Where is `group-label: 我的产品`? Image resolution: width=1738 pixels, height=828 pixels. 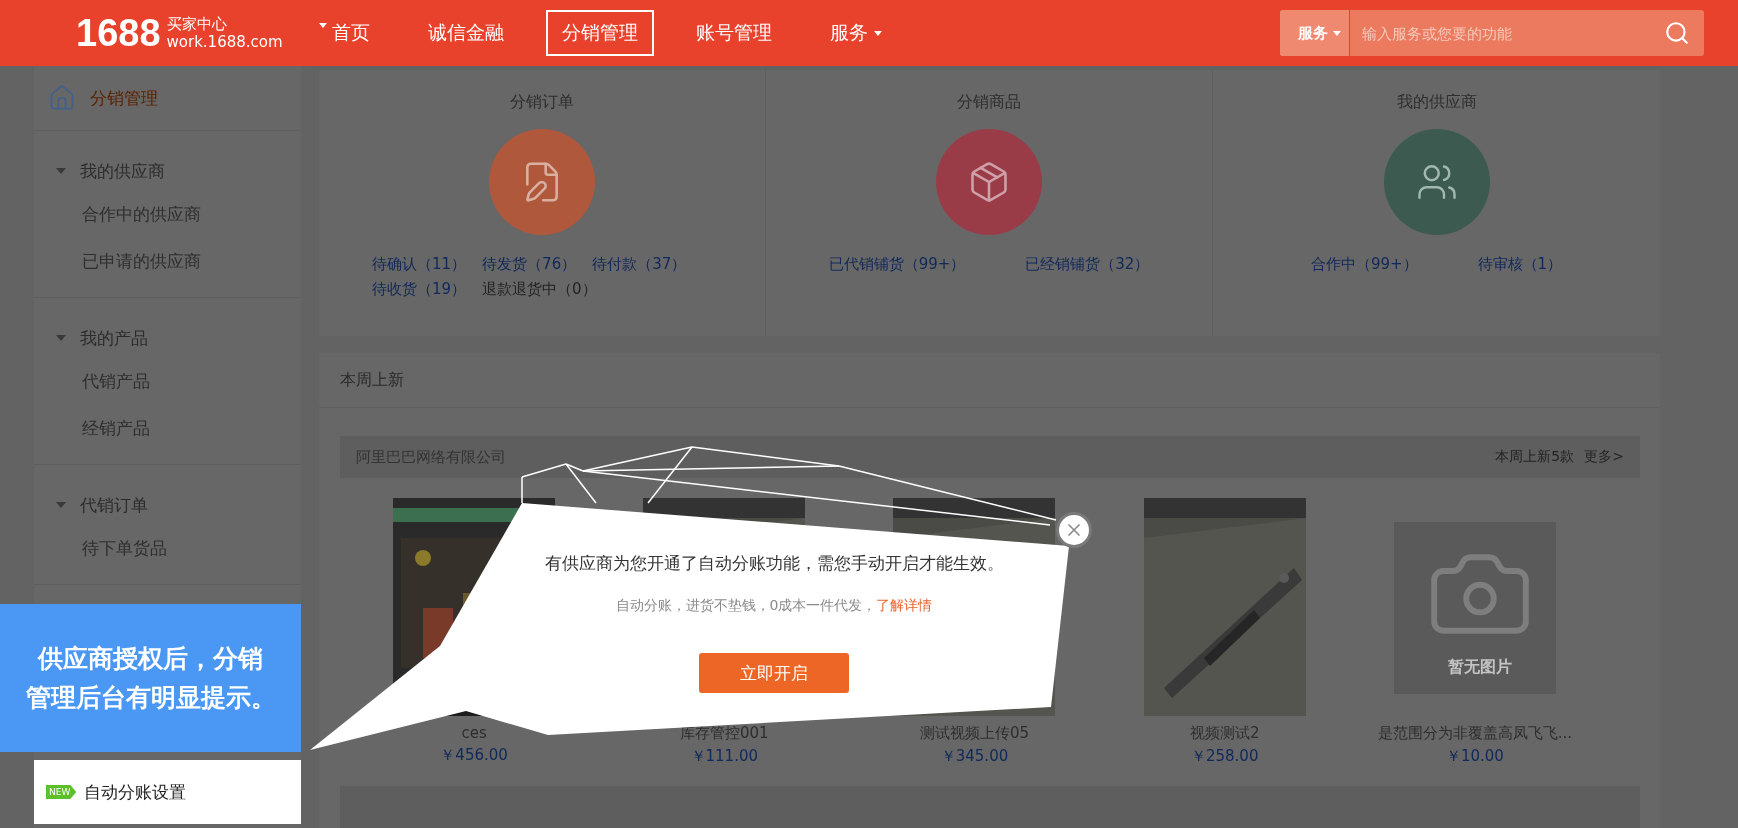
group-label: 我的产品 is located at coordinates (114, 338).